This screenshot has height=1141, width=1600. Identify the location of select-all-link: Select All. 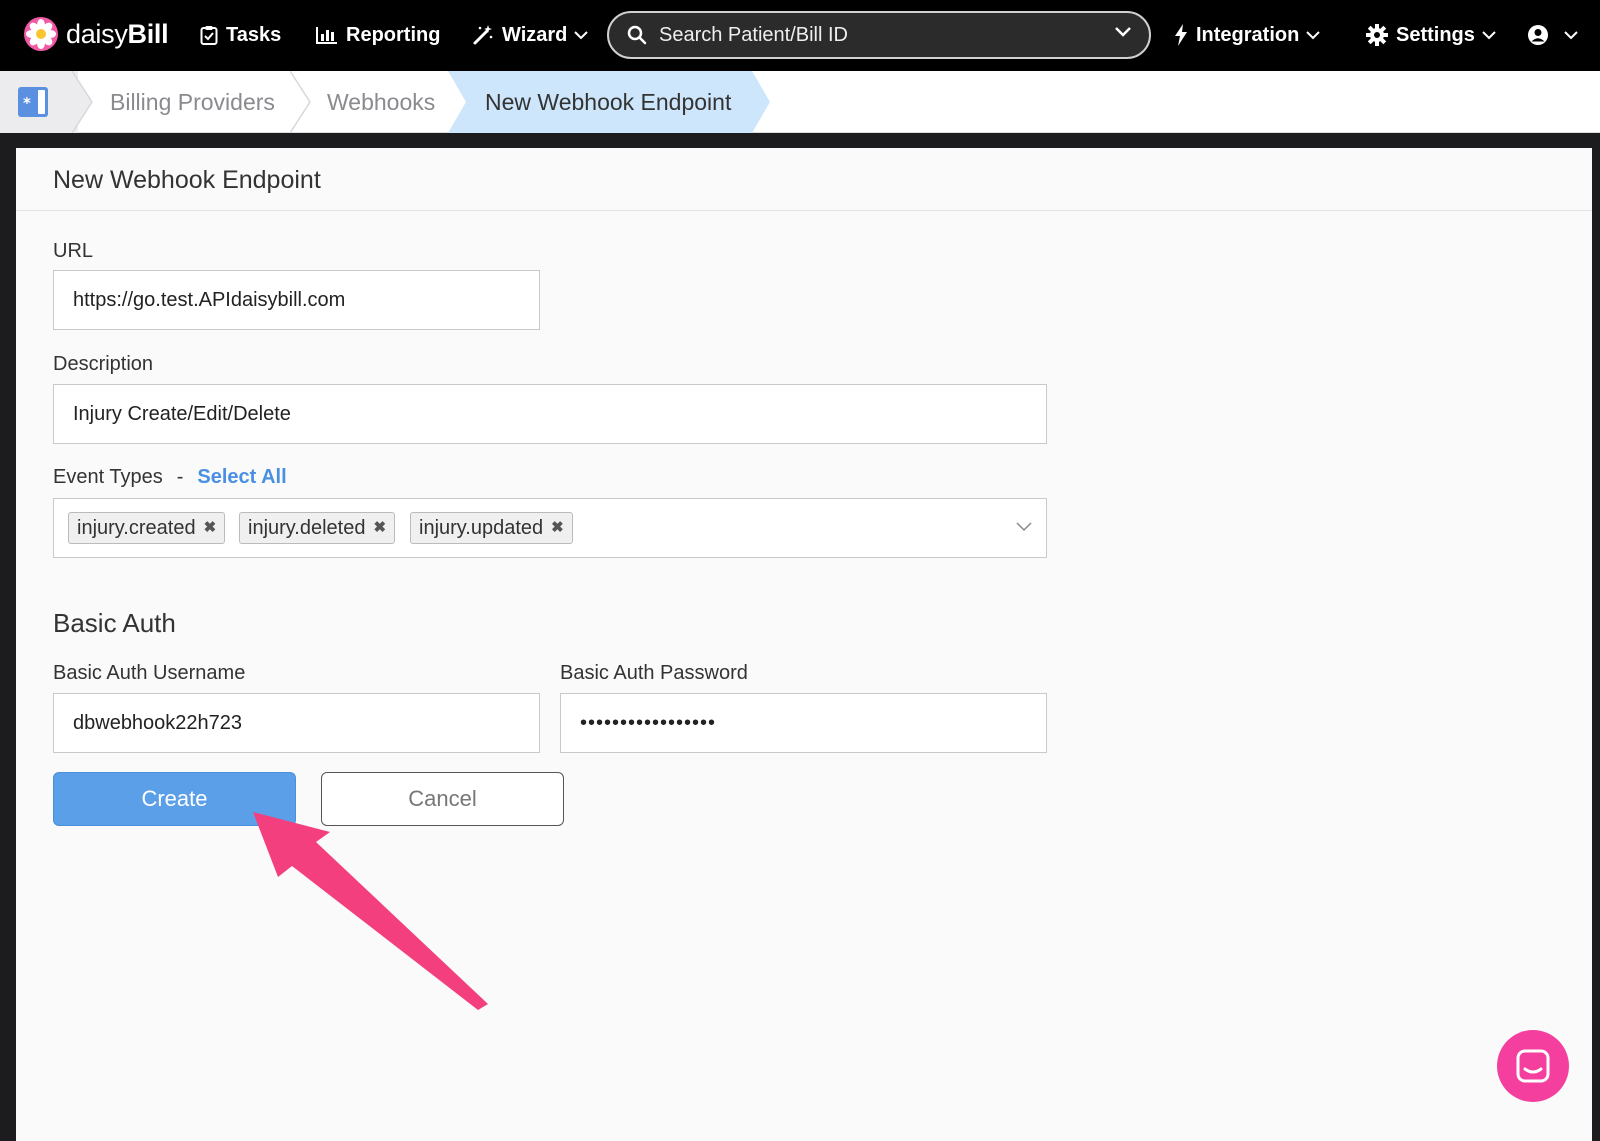
(241, 477).